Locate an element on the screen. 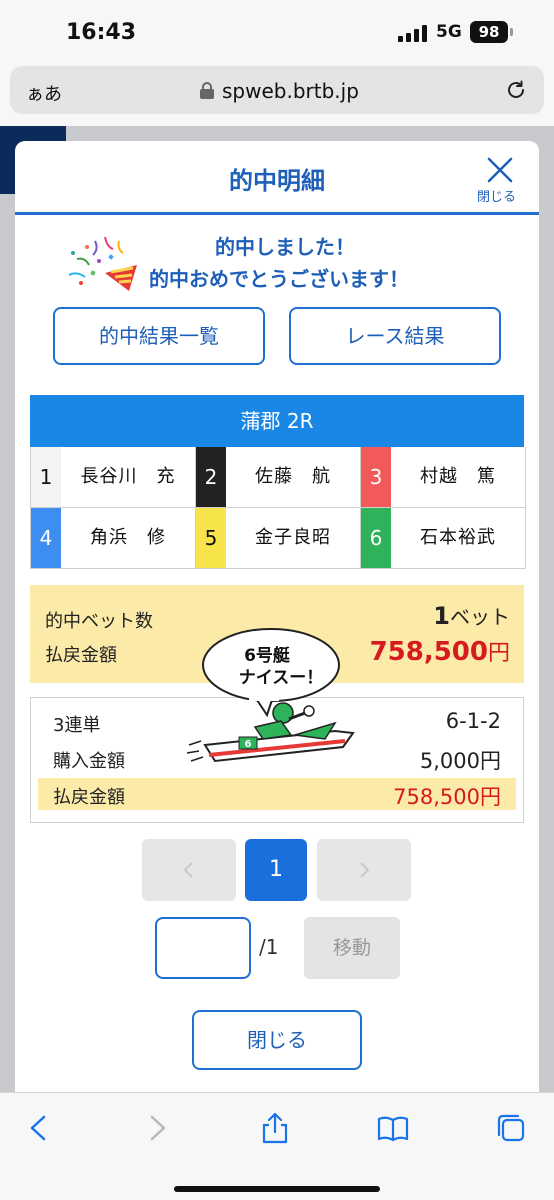 The image size is (554, 1200). detail-payout-label: 払戻金額 is located at coordinates (89, 797).